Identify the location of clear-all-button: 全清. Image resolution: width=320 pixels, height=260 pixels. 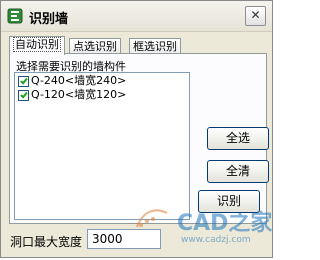
(238, 171).